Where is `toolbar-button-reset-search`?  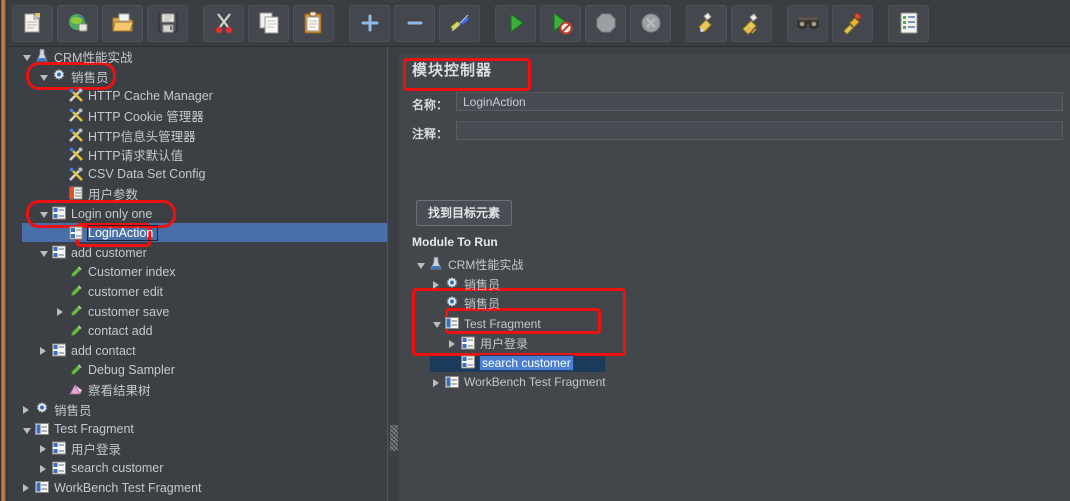
toolbar-button-reset-search is located at coordinates (852, 23).